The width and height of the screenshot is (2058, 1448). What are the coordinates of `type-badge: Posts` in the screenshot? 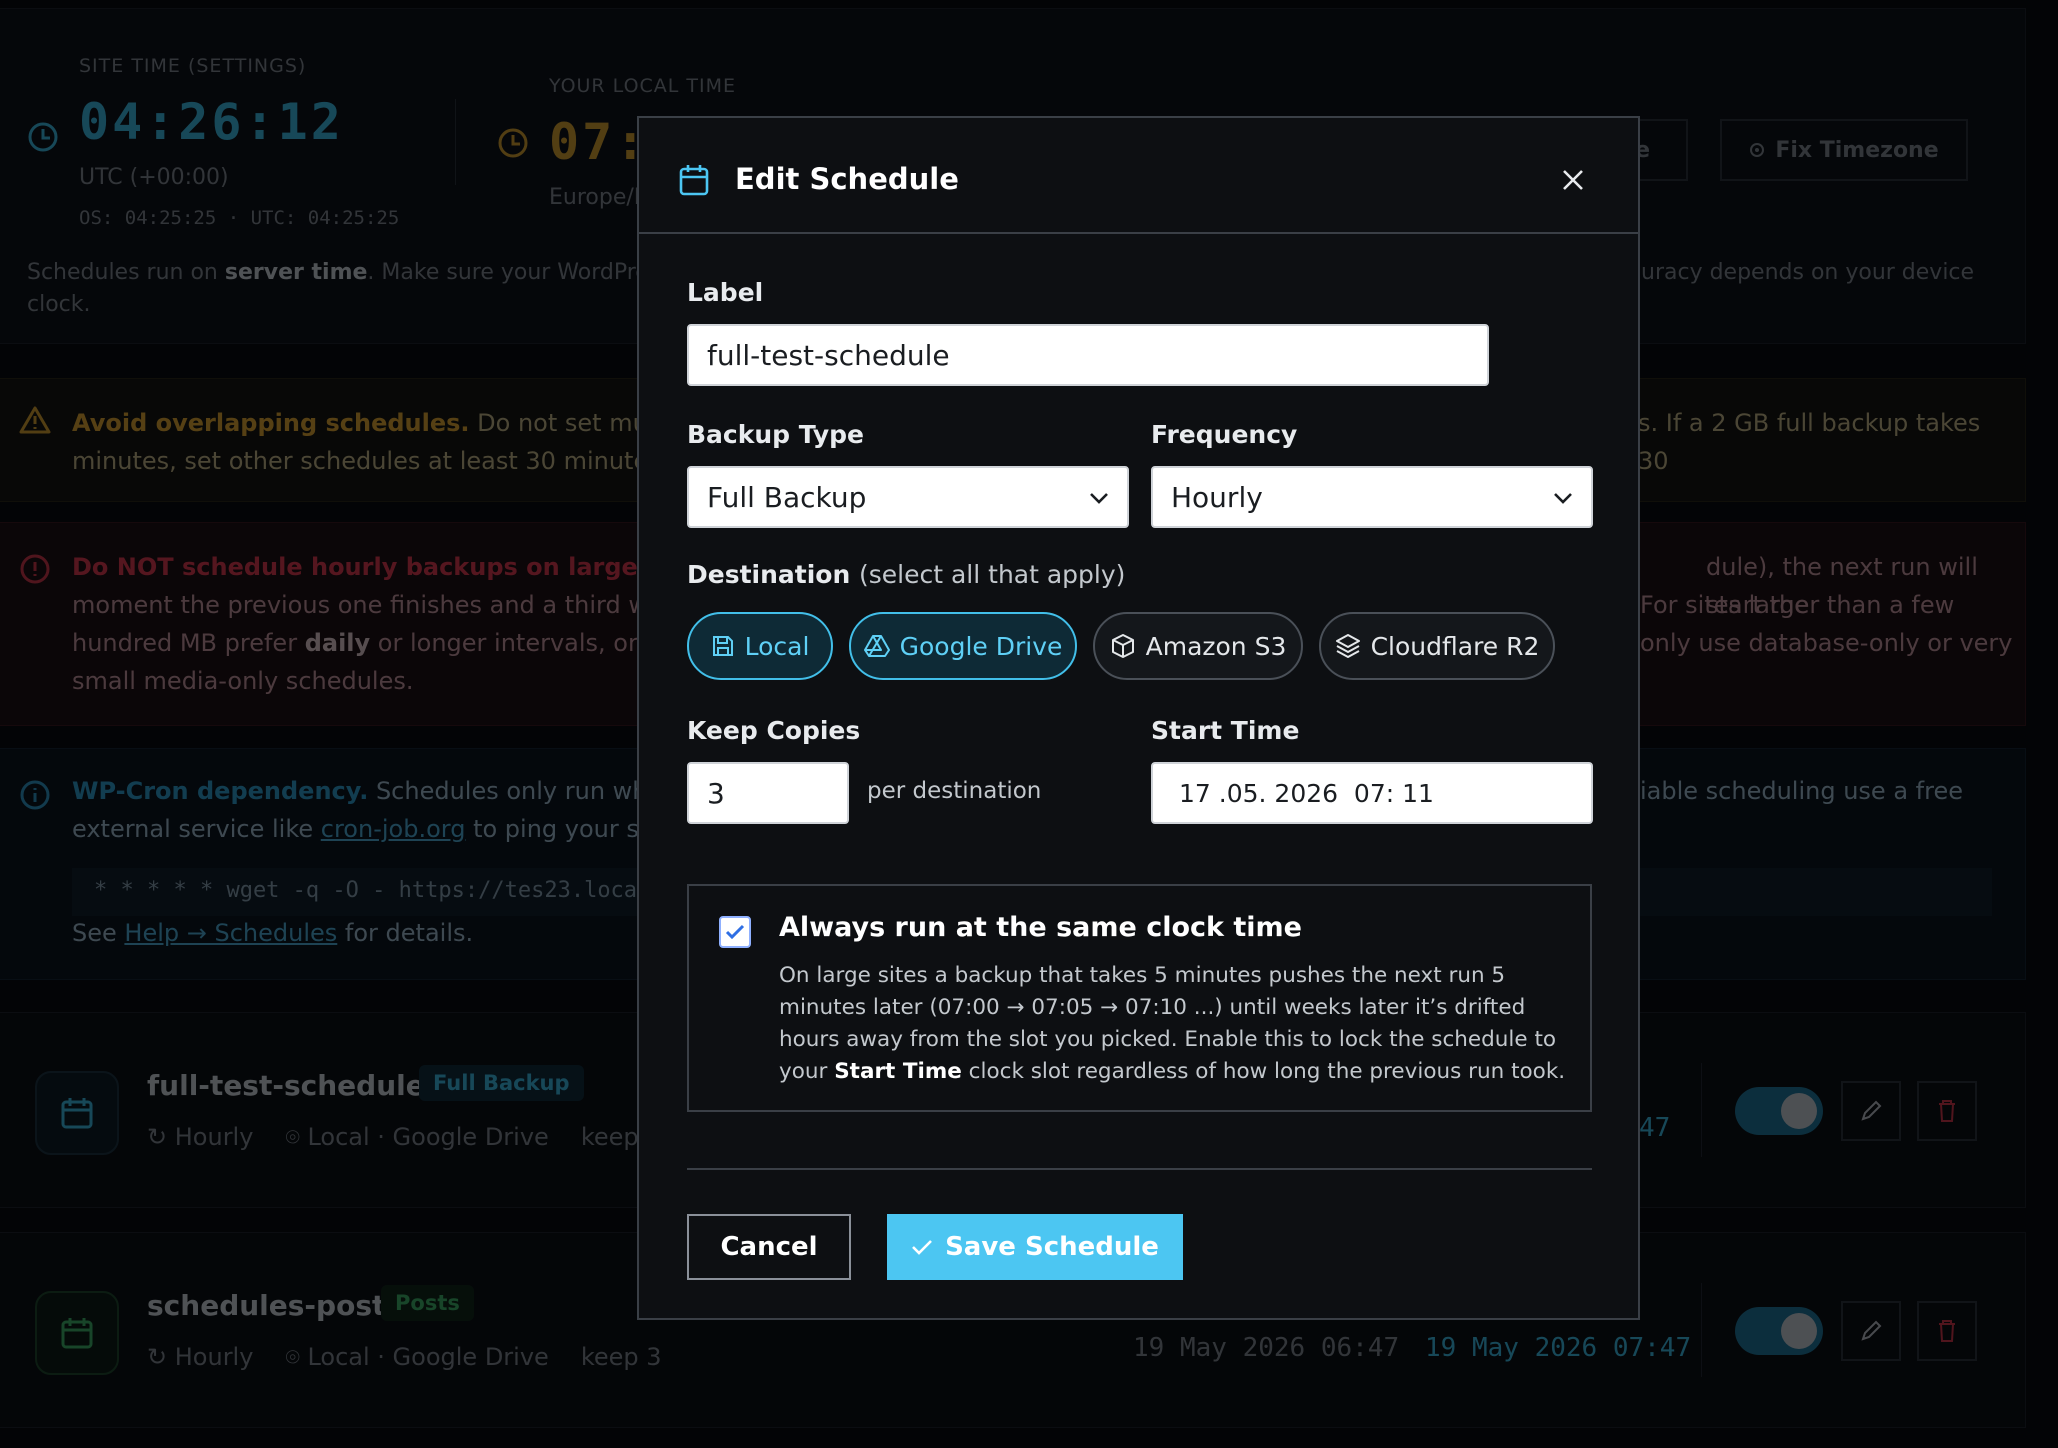 It's located at (427, 1303).